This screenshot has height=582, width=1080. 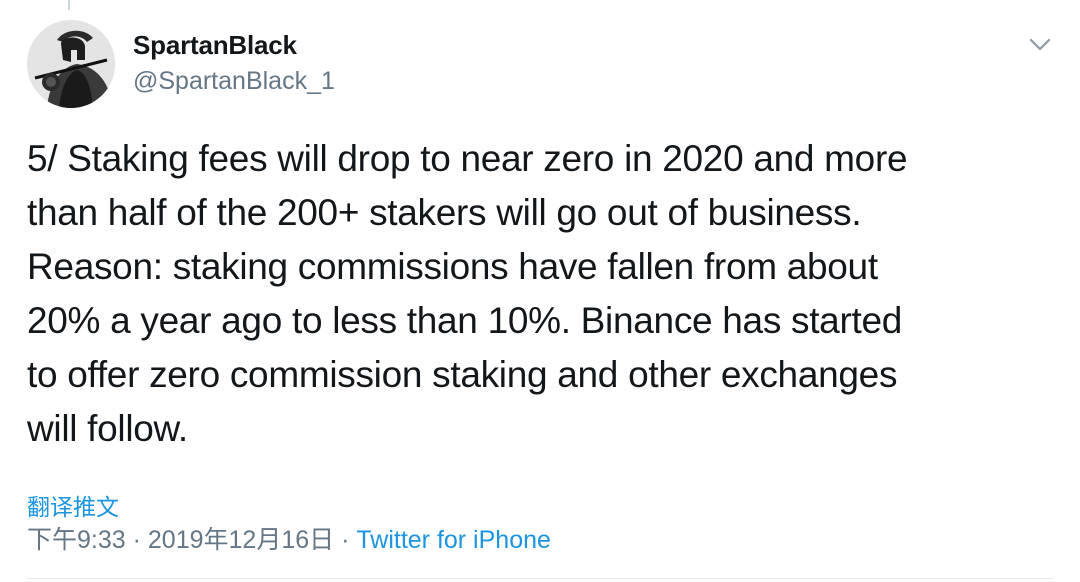 I want to click on tweet-source-link: Twitter for iPhone, so click(x=453, y=540).